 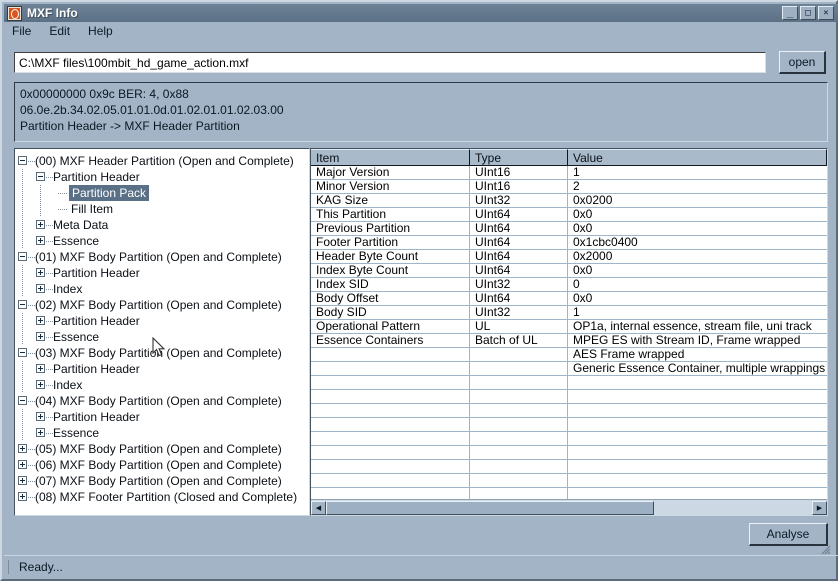 I want to click on analyse-button: Analyse, so click(x=788, y=534).